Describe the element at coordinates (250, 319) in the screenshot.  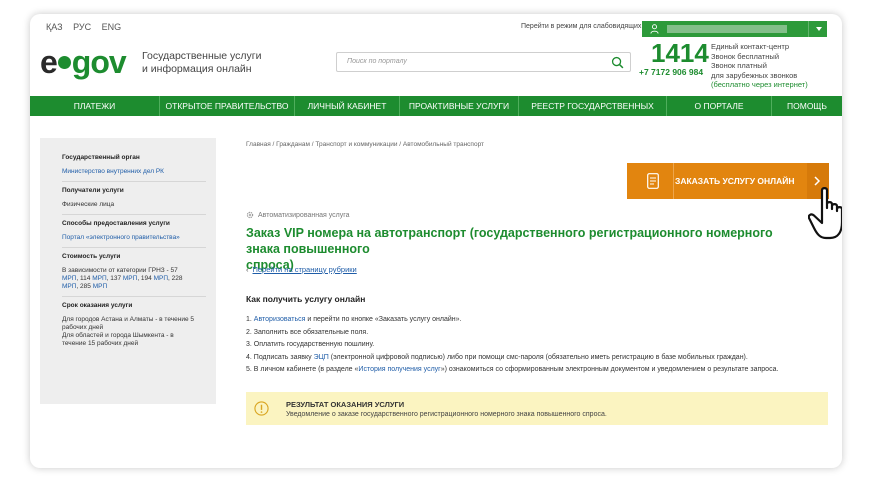
I see `step-text: 1.` at that location.